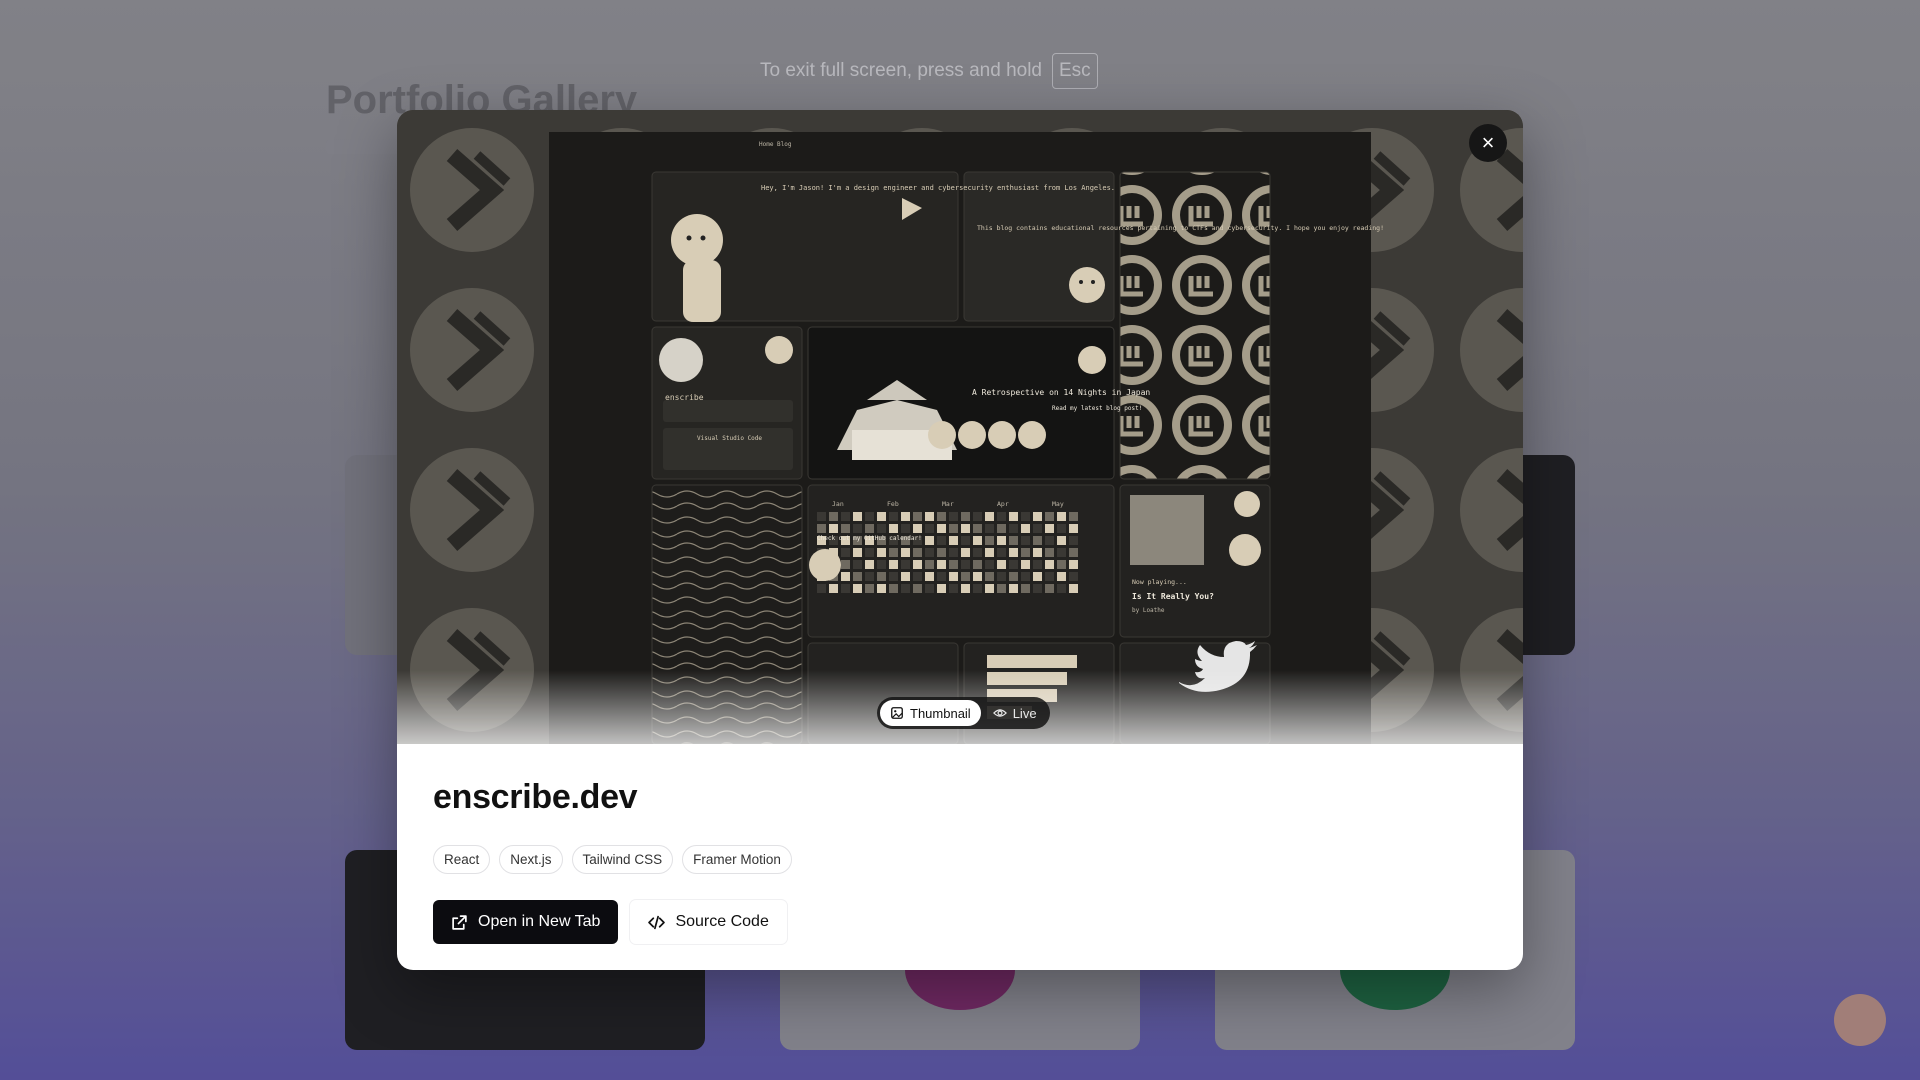  I want to click on image-icon, so click(897, 713).